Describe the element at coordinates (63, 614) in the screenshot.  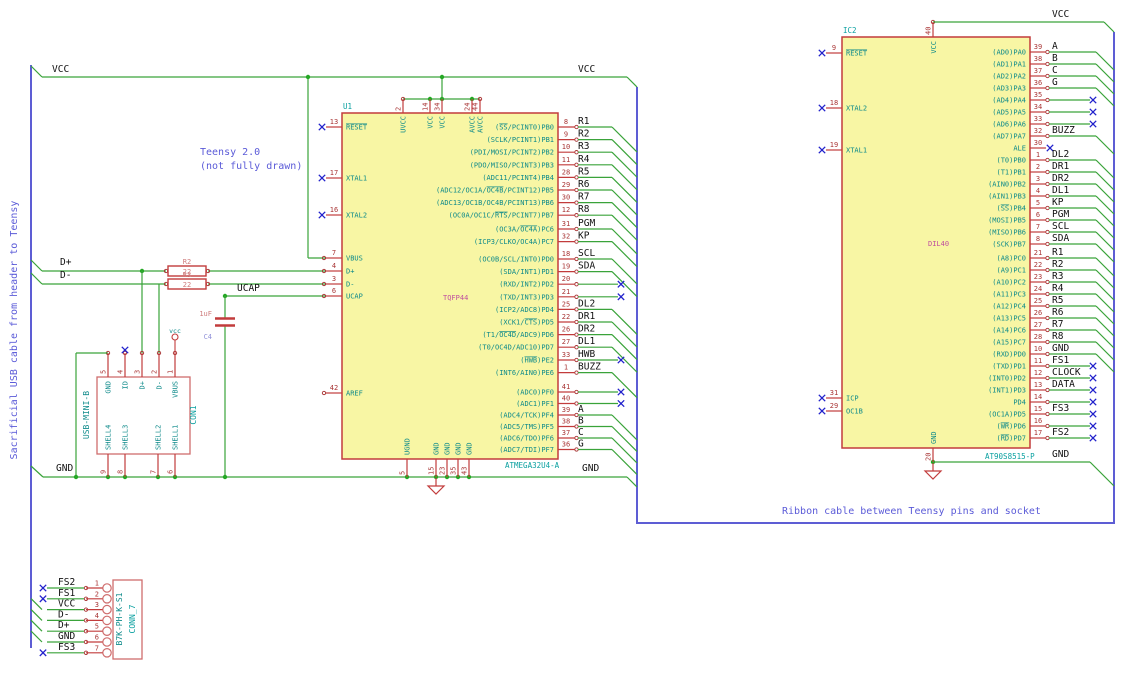
I see `net-label: D-` at that location.